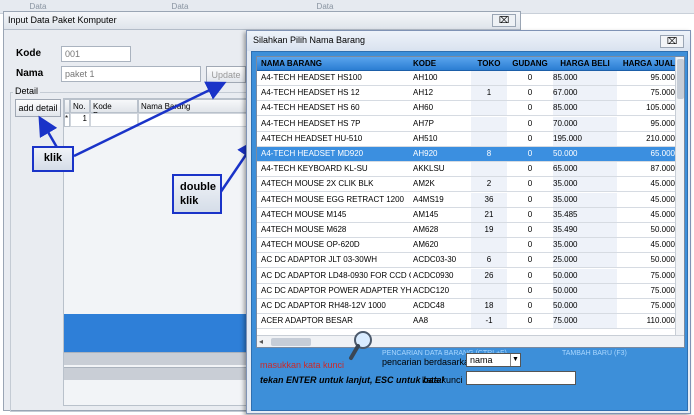 The height and width of the screenshot is (415, 694). What do you see at coordinates (336, 108) in the screenshot?
I see `cell-nama: A4-TECH HEADSET HS 60` at bounding box center [336, 108].